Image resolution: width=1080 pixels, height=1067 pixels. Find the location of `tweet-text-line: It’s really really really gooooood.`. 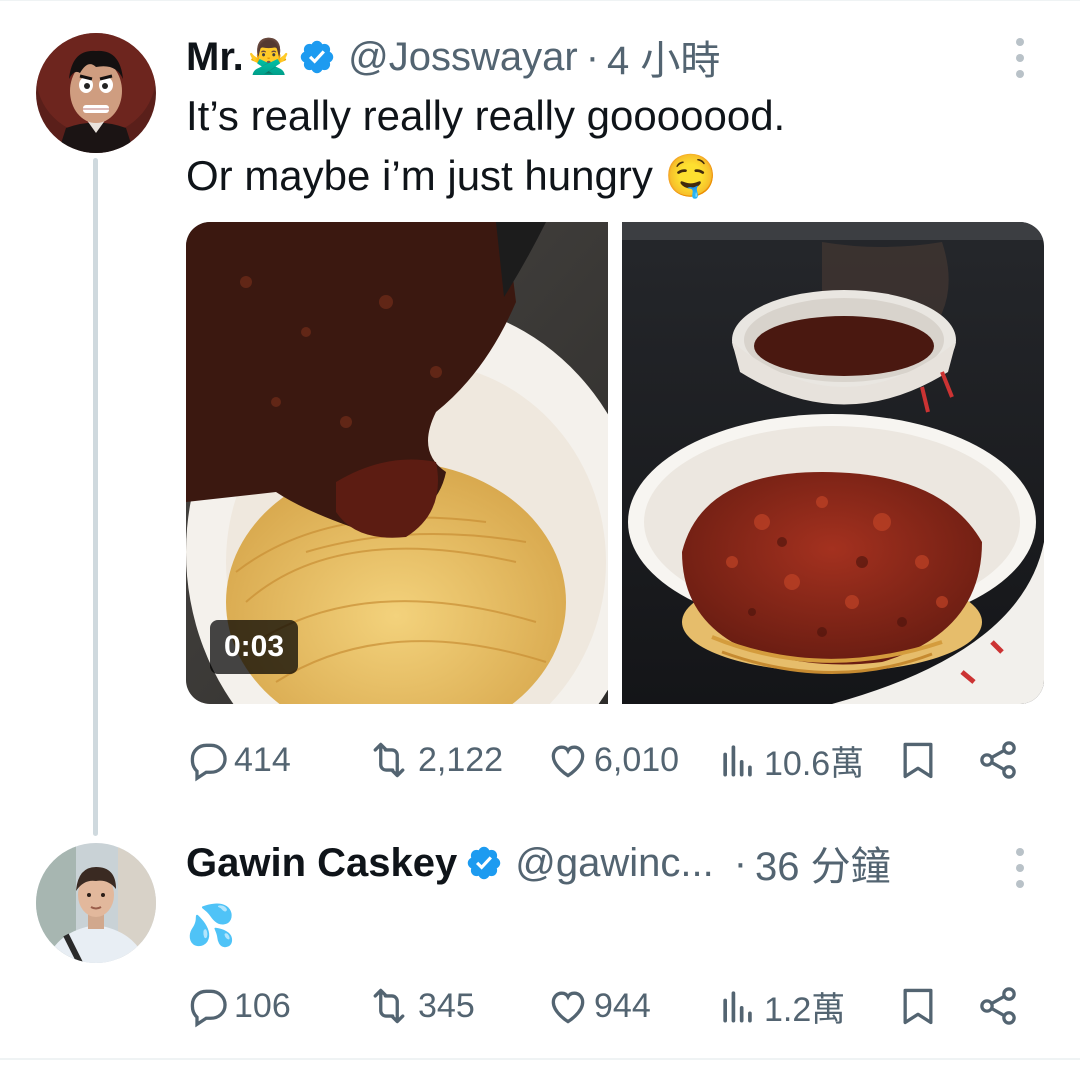

tweet-text-line: It’s really really really gooooood. is located at coordinates (486, 115).